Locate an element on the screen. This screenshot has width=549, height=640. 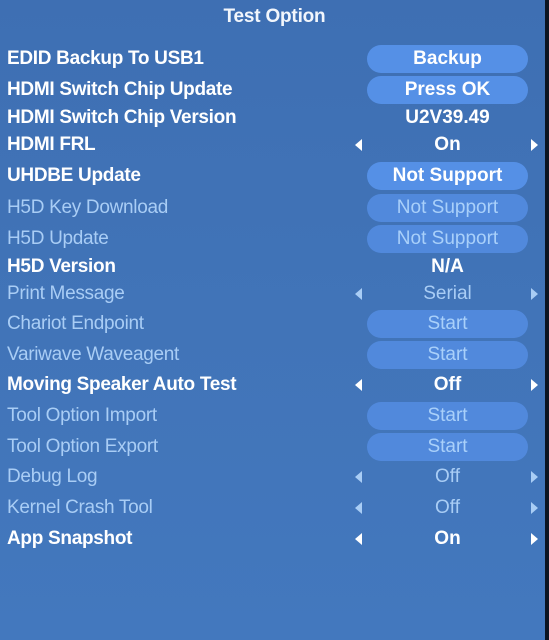
option-row-h5d-update: H5D Update Not Support is located at coordinates (272, 239).